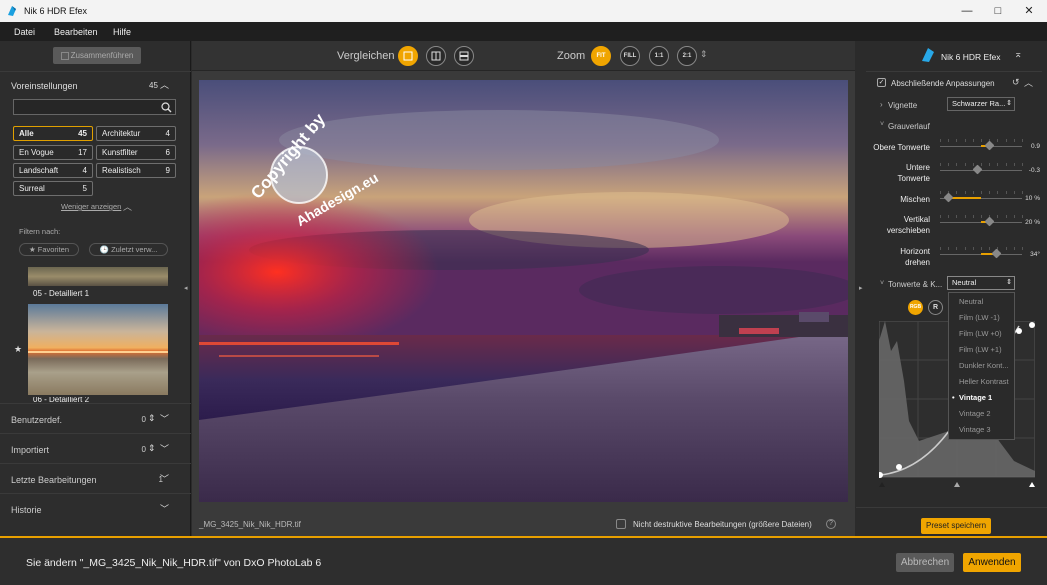 This screenshot has width=1047, height=585. Describe the element at coordinates (98, 349) in the screenshot. I see `preset-thumbnail-selected` at that location.